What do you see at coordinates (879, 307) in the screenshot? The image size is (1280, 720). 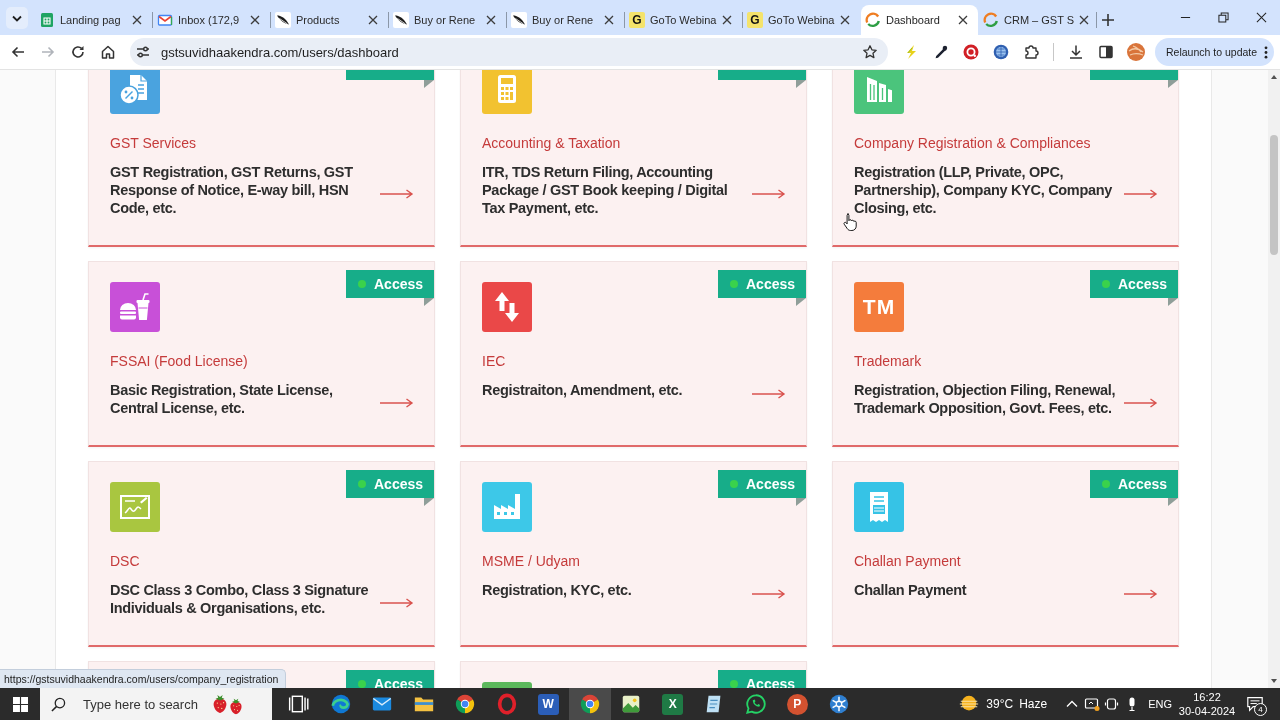 I see `trademark-icon: TM` at bounding box center [879, 307].